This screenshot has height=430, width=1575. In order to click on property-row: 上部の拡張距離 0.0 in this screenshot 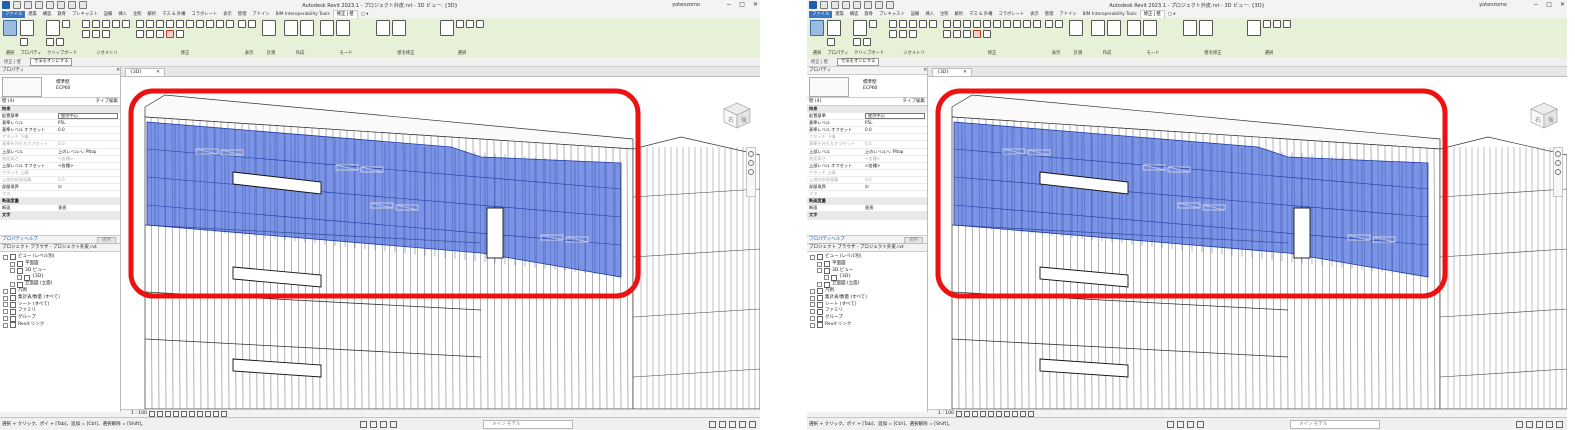, I will do `click(867, 181)`.